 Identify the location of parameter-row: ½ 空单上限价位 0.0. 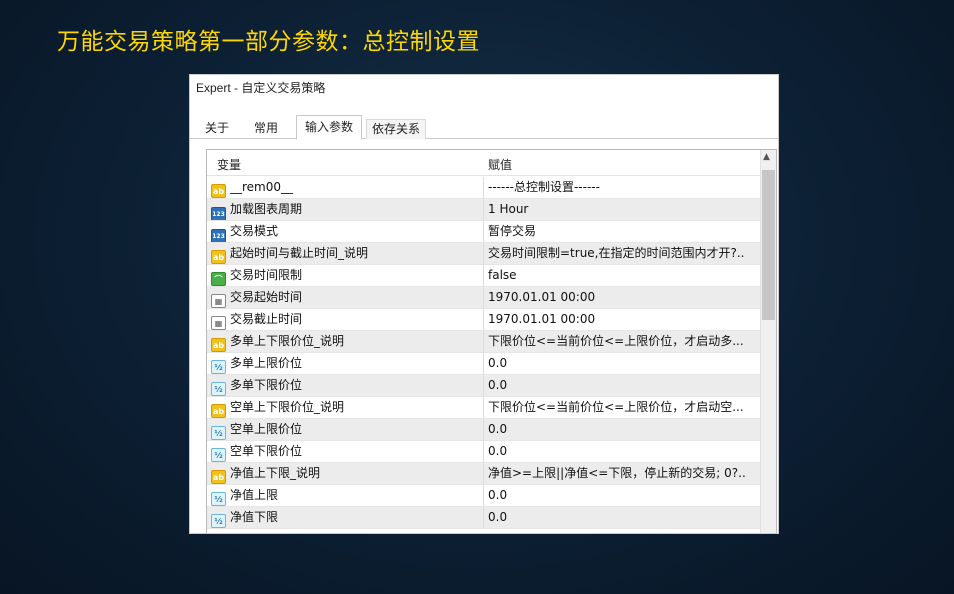
(484, 430).